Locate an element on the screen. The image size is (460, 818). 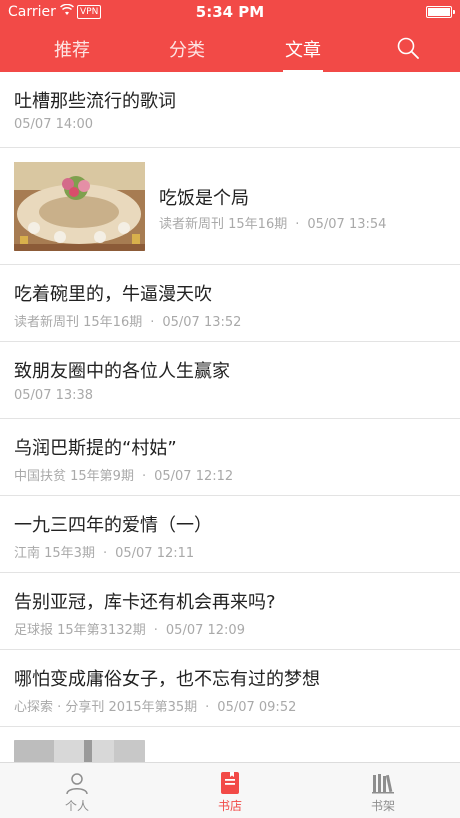
bookshelf-icon is located at coordinates (383, 783).